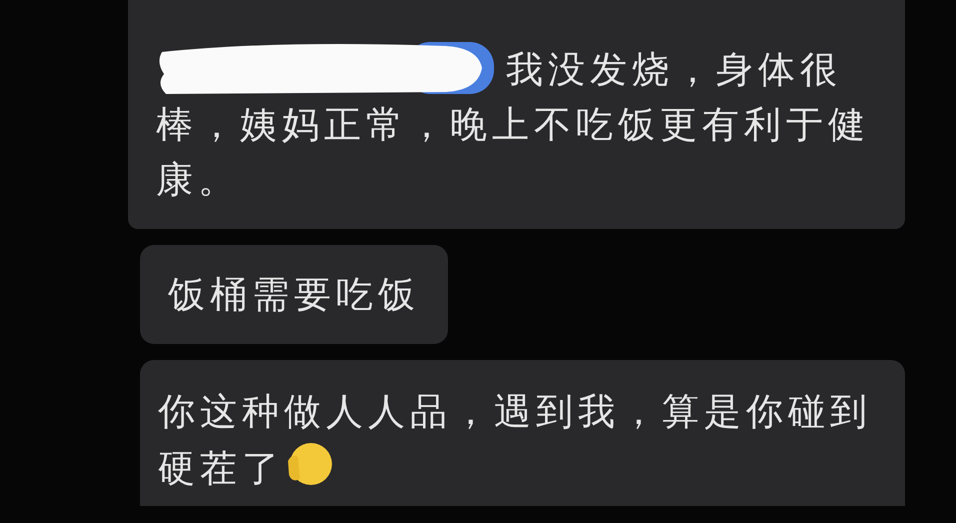 This screenshot has width=956, height=523. What do you see at coordinates (294, 294) in the screenshot?
I see `message-text: 饭桶需要吃饭` at bounding box center [294, 294].